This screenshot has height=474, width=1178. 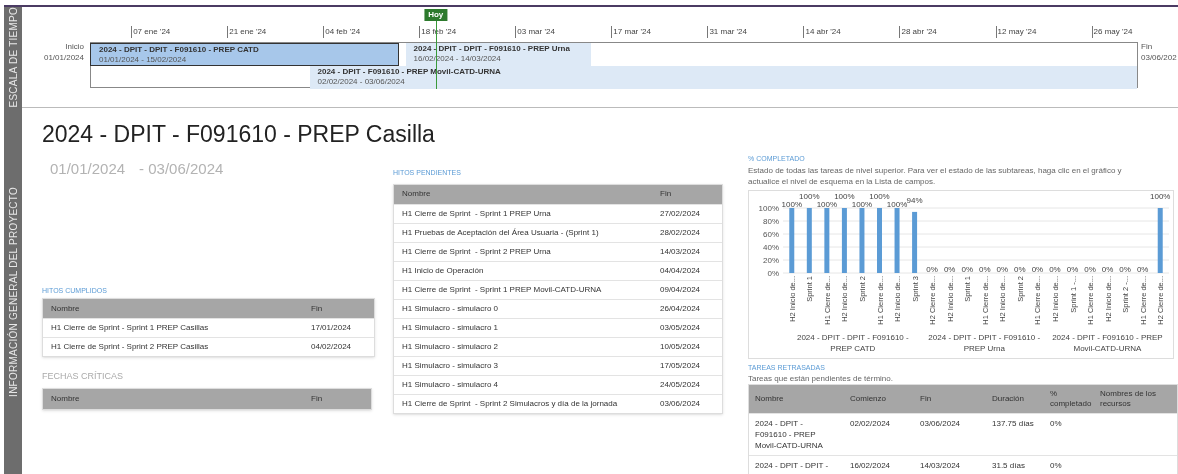 I want to click on table-cell-text: 2024 - DPIT - DPIT -, so click(x=792, y=465).